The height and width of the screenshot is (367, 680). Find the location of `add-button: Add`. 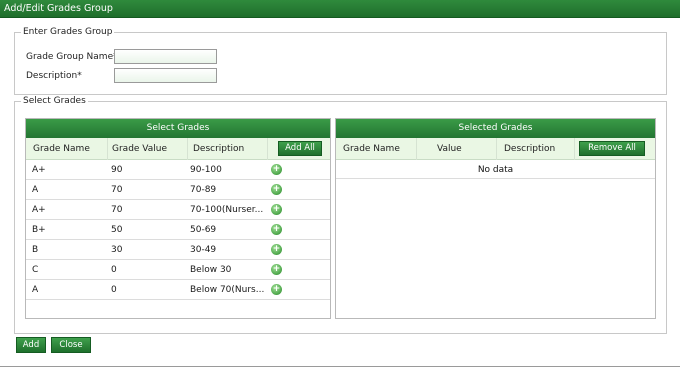

add-button: Add is located at coordinates (31, 345).